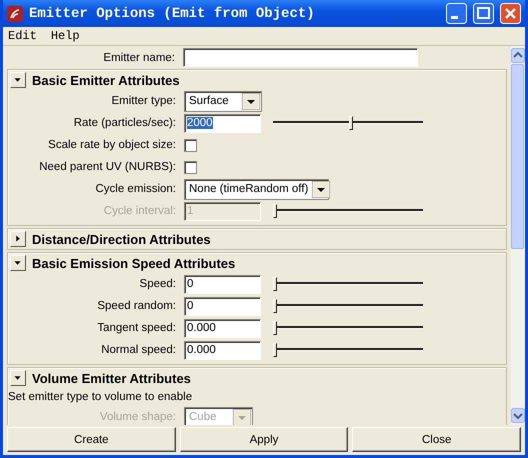 Image resolution: width=528 pixels, height=458 pixels. Describe the element at coordinates (137, 417) in the screenshot. I see `field-label: Volume shape:` at that location.